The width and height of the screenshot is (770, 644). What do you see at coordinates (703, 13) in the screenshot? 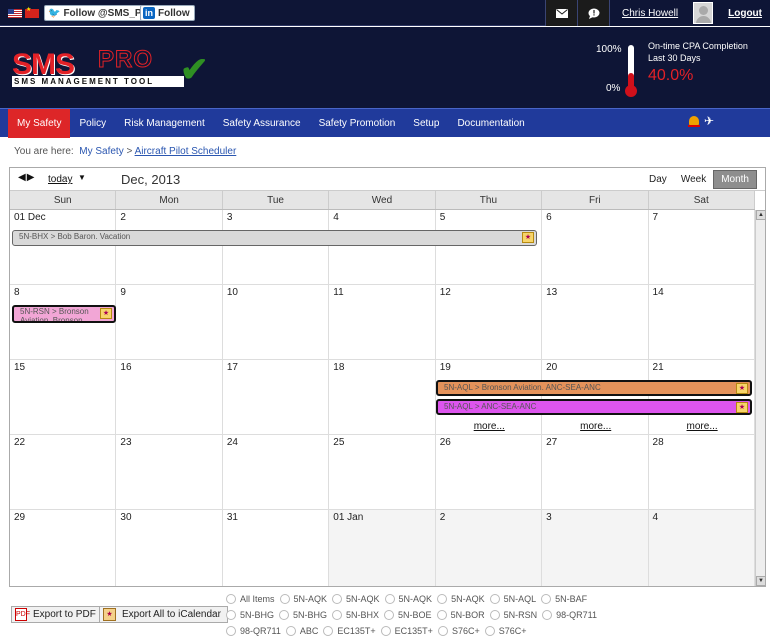
I see `avatar` at bounding box center [703, 13].